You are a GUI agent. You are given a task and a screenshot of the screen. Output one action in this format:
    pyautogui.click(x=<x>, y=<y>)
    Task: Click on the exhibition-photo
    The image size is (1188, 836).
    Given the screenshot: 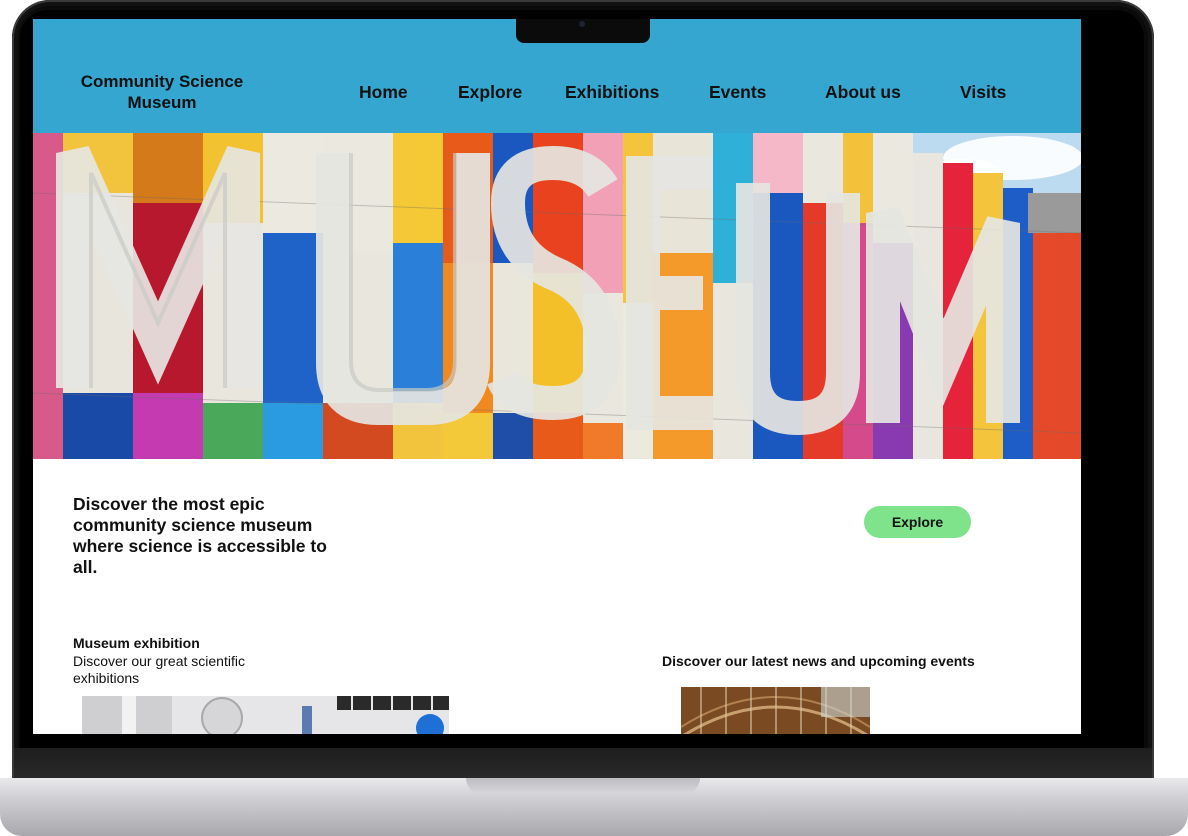 What is the action you would take?
    pyautogui.click(x=265, y=715)
    